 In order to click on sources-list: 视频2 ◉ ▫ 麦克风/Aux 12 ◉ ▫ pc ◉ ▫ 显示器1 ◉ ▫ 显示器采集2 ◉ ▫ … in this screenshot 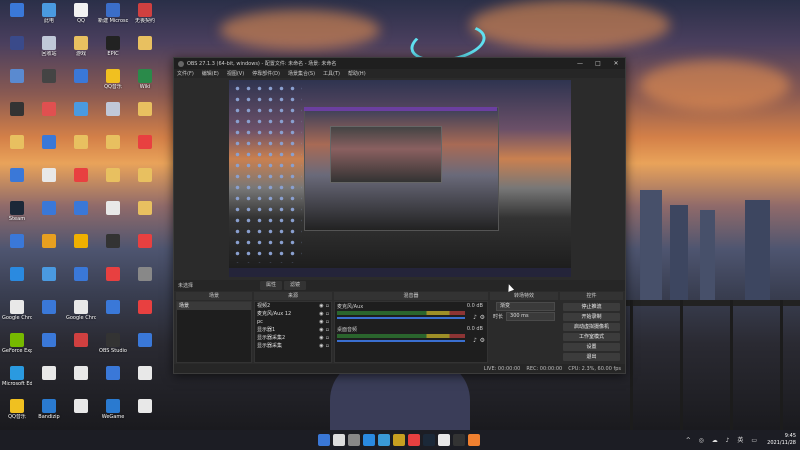, I will do `click(293, 332)`.